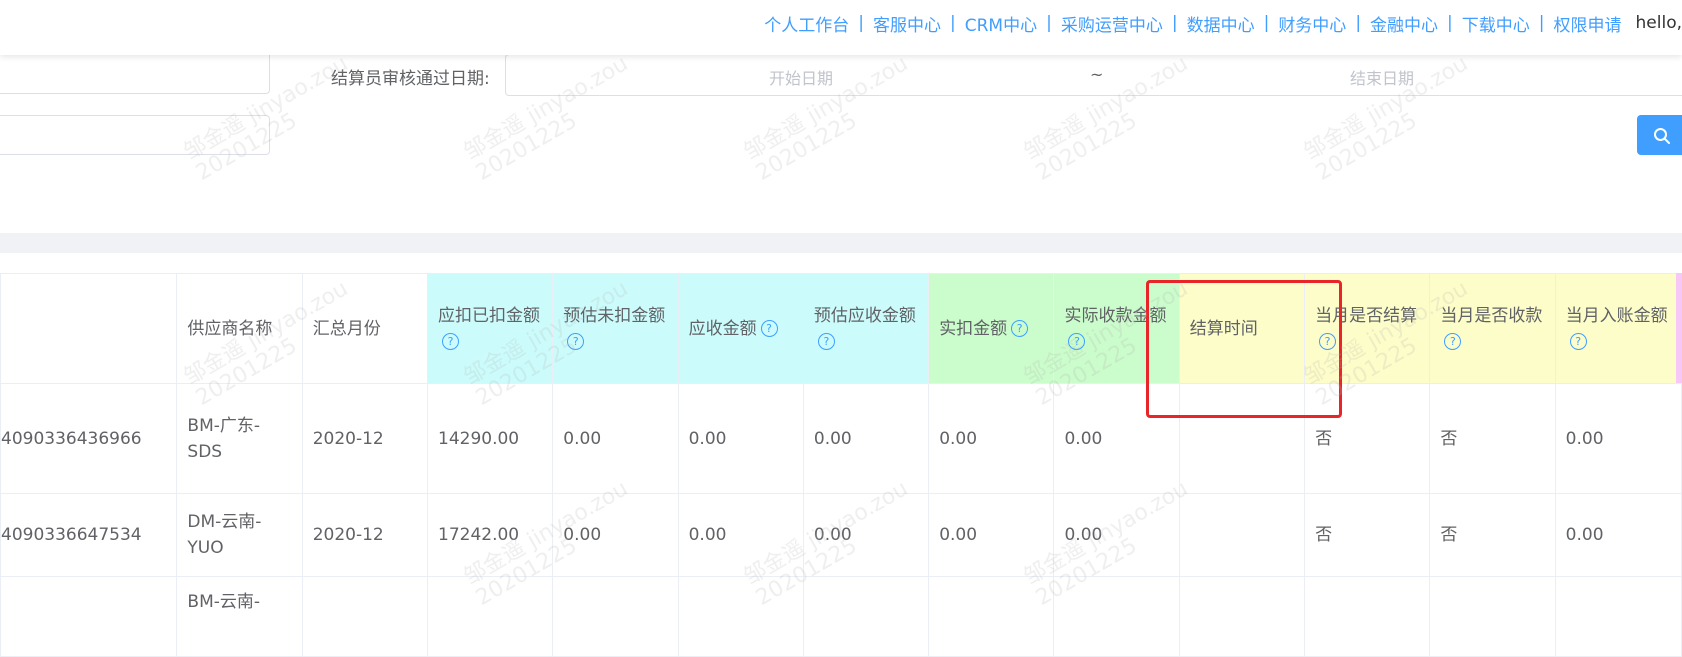 The image size is (1682, 657). I want to click on col-header-label: 供应商名称, so click(230, 328).